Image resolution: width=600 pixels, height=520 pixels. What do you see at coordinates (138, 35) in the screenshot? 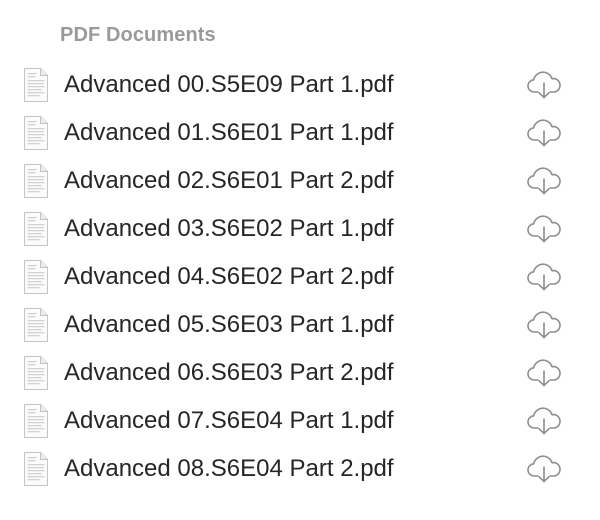
I see `section-header: PDF Documents` at bounding box center [138, 35].